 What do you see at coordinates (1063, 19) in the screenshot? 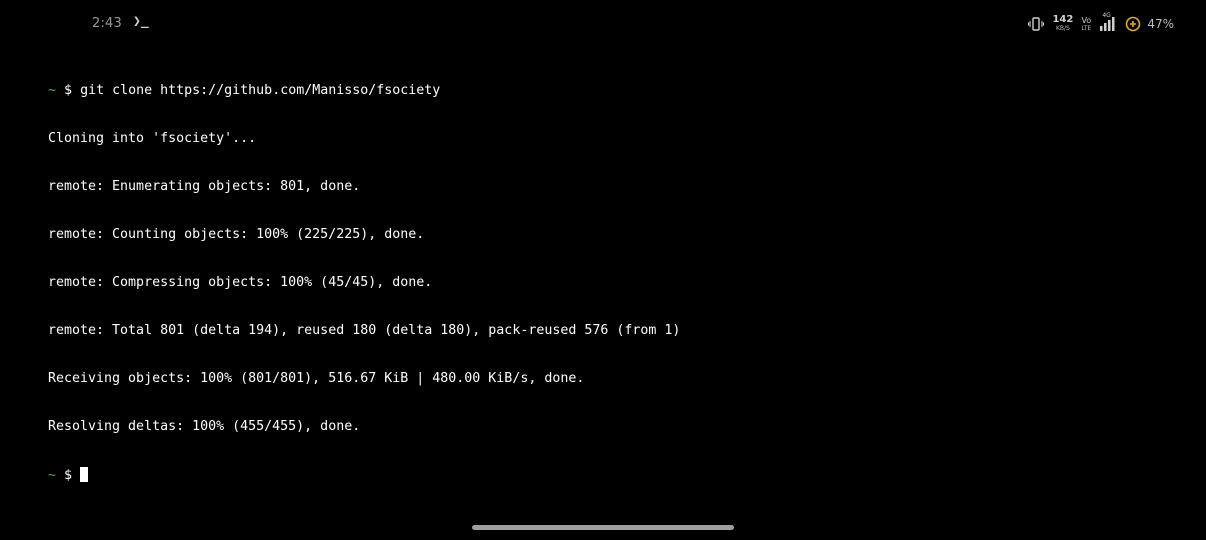
I see `network-speed-value: 142` at bounding box center [1063, 19].